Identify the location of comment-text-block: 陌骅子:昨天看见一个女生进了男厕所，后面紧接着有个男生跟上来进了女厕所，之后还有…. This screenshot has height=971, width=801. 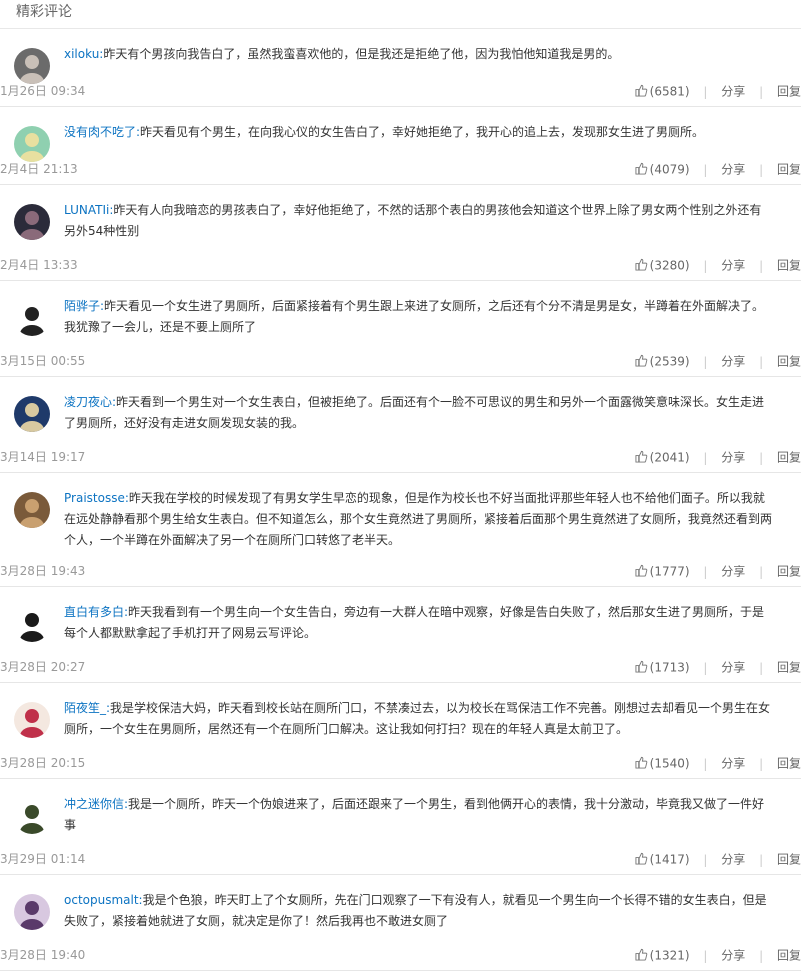
(418, 317).